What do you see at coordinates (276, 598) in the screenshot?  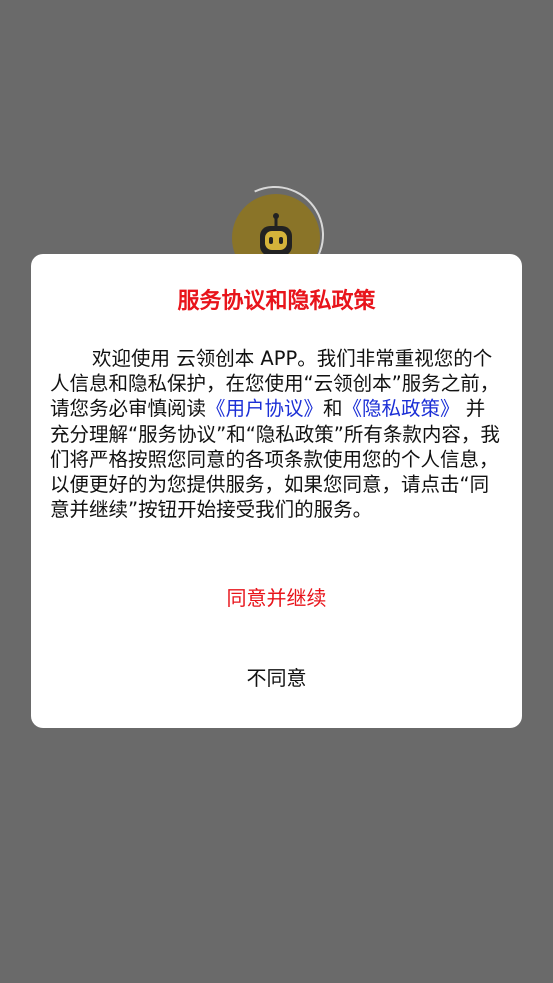 I see `agree-continue-button: 同意并继续` at bounding box center [276, 598].